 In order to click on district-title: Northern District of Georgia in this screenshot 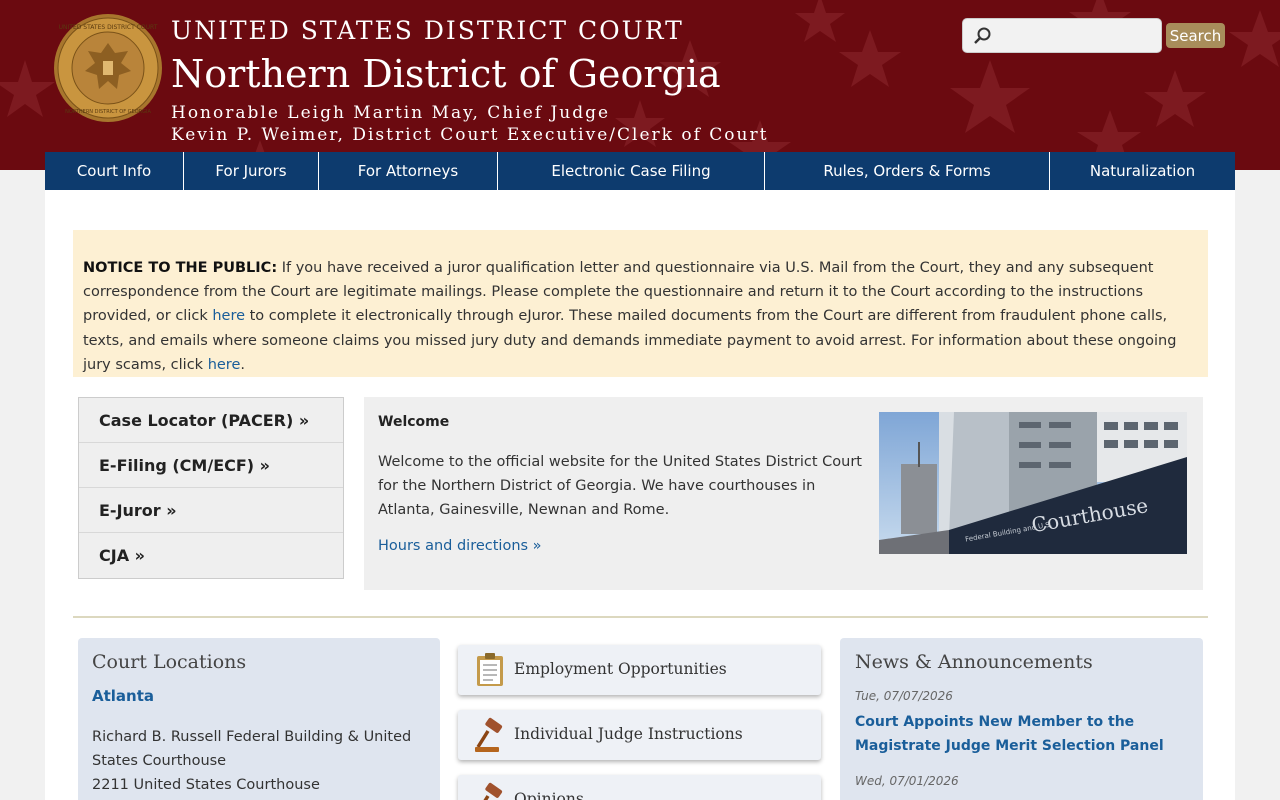, I will do `click(446, 74)`.